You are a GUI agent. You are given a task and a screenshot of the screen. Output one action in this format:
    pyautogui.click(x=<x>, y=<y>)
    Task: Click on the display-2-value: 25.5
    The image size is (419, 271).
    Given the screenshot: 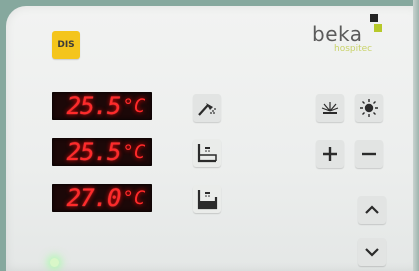 What is the action you would take?
    pyautogui.click(x=94, y=152)
    